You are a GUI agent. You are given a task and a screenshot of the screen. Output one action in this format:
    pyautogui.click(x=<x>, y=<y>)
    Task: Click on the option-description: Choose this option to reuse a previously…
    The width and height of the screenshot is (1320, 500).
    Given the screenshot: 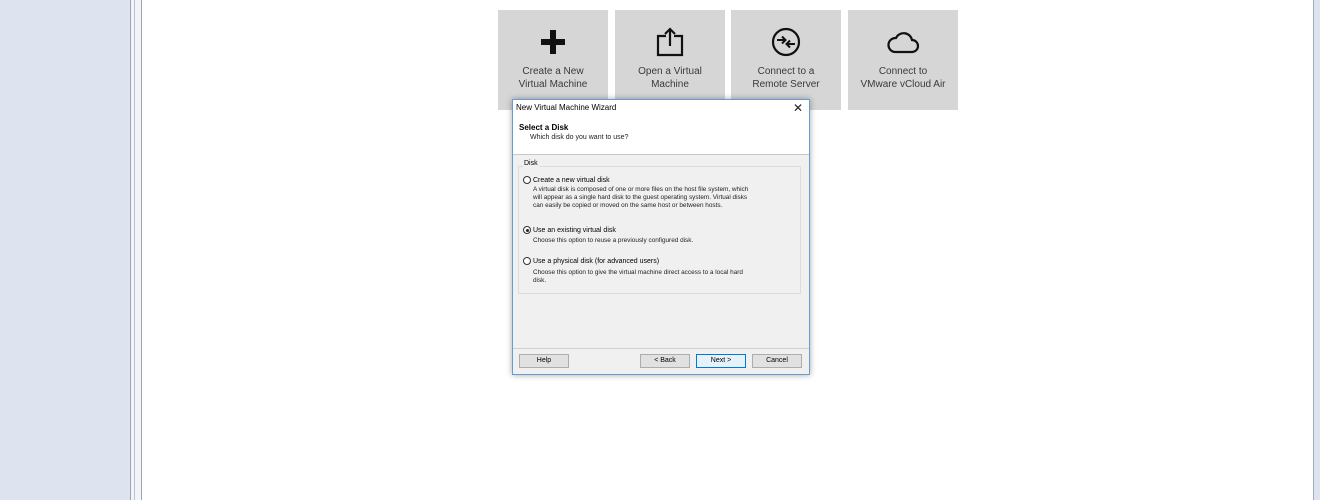 What is the action you would take?
    pyautogui.click(x=613, y=240)
    